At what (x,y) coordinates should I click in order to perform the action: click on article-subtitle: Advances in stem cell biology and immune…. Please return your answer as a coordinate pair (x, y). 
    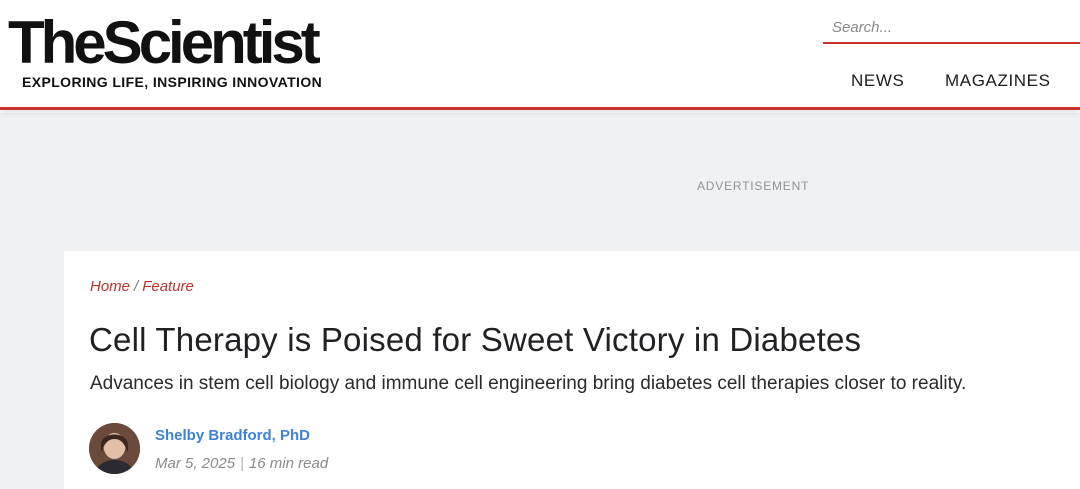
    Looking at the image, I should click on (528, 383).